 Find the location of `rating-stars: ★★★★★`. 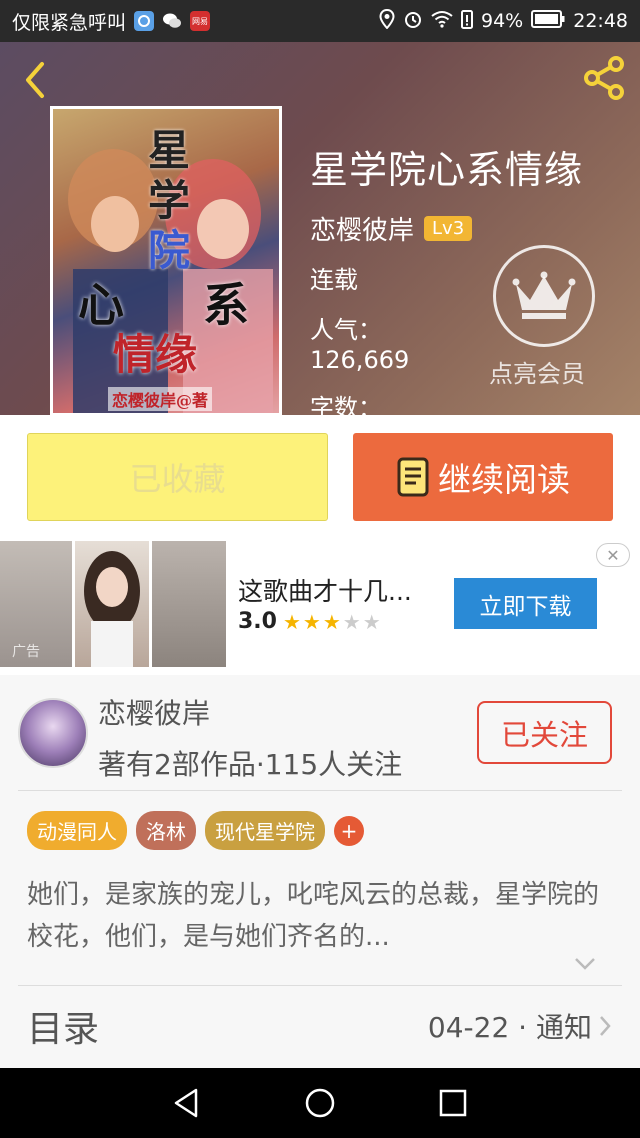

rating-stars: ★★★★★ is located at coordinates (333, 622).